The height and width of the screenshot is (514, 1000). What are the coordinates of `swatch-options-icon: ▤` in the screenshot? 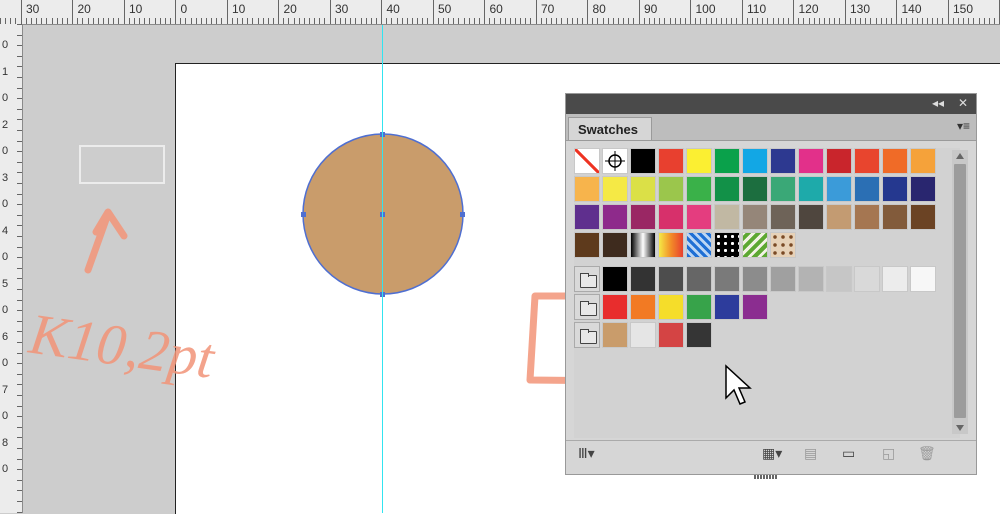 It's located at (810, 453).